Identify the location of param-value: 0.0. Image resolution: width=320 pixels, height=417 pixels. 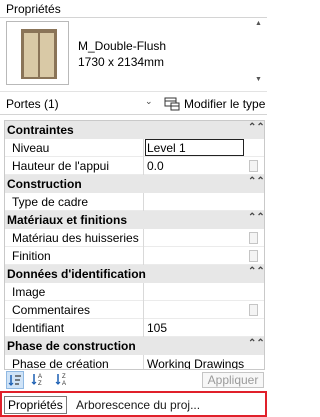
(155, 166).